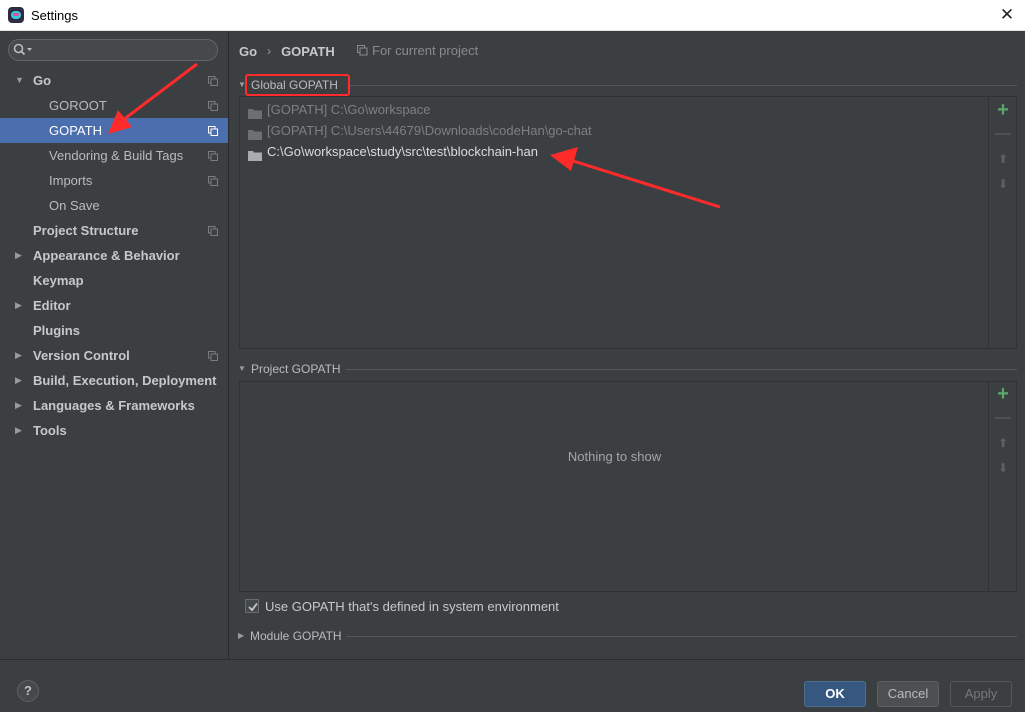 The width and height of the screenshot is (1025, 712). I want to click on search-icon, so click(22, 49).